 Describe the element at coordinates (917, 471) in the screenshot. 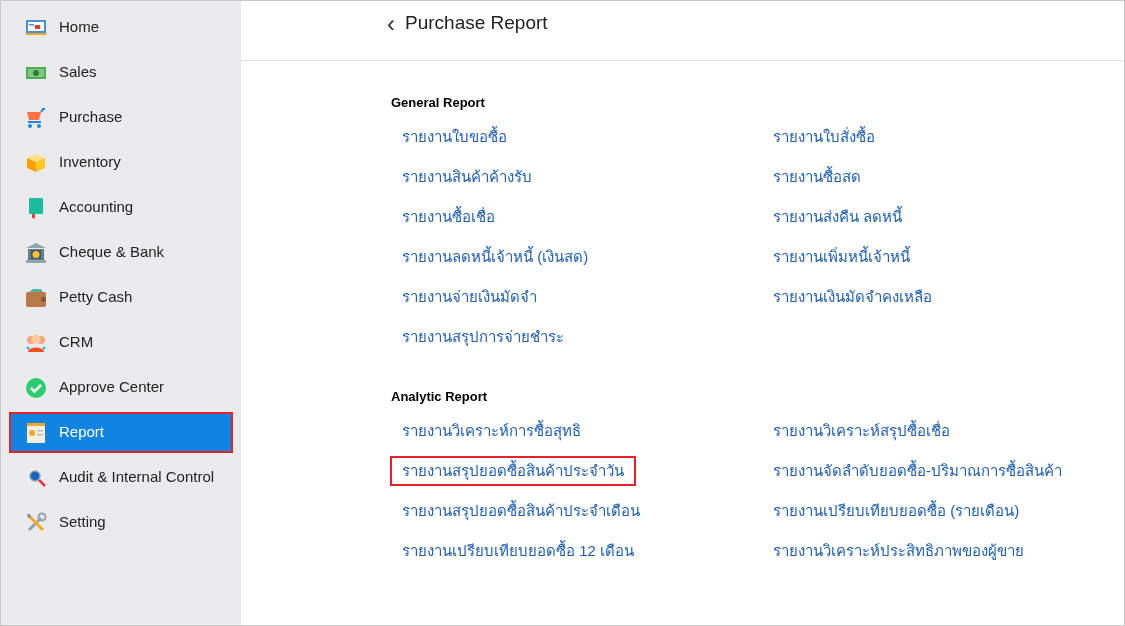

I see `report-link: รายงานจัดลำดับยอดซื้อ-ปริมาณการซื้อสินค้า` at that location.